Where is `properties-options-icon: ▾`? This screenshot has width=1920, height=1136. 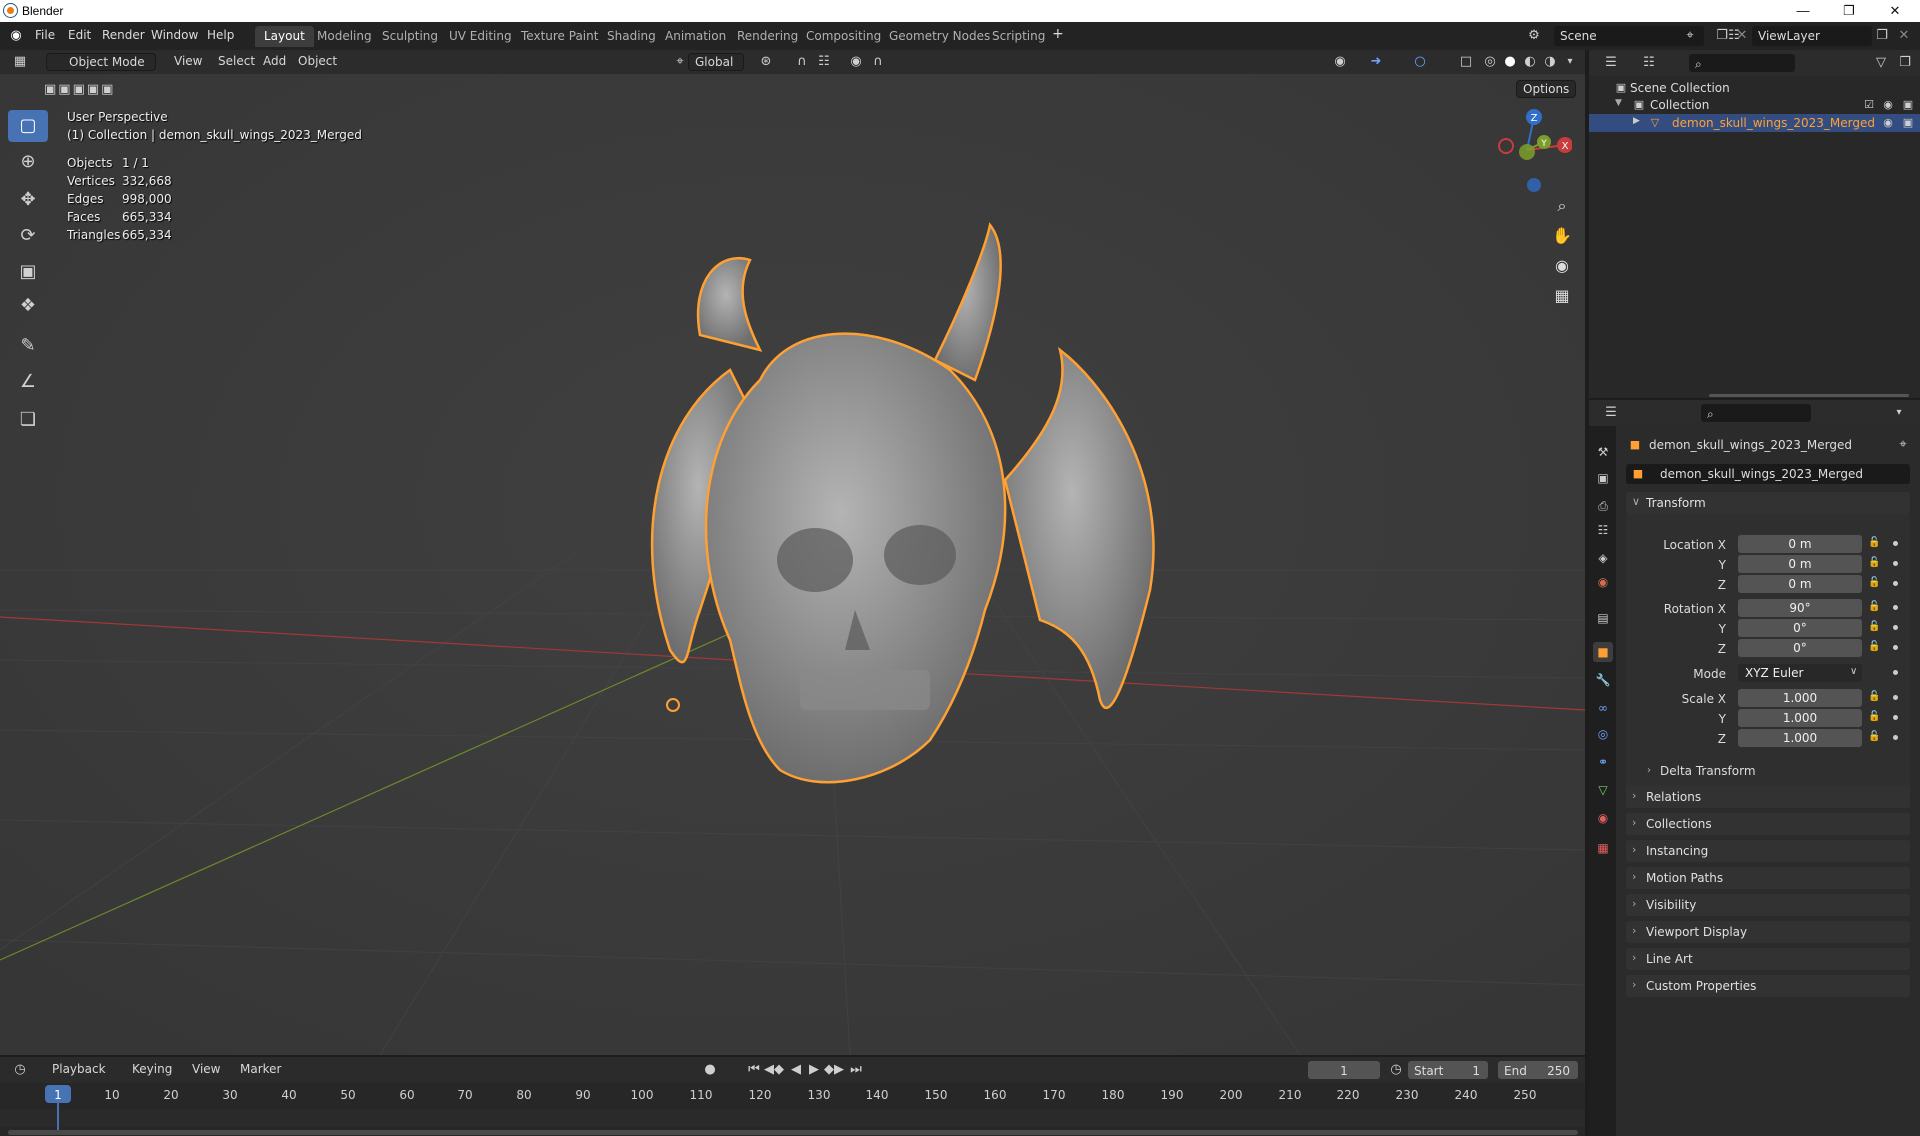
properties-options-icon: ▾ is located at coordinates (1899, 413).